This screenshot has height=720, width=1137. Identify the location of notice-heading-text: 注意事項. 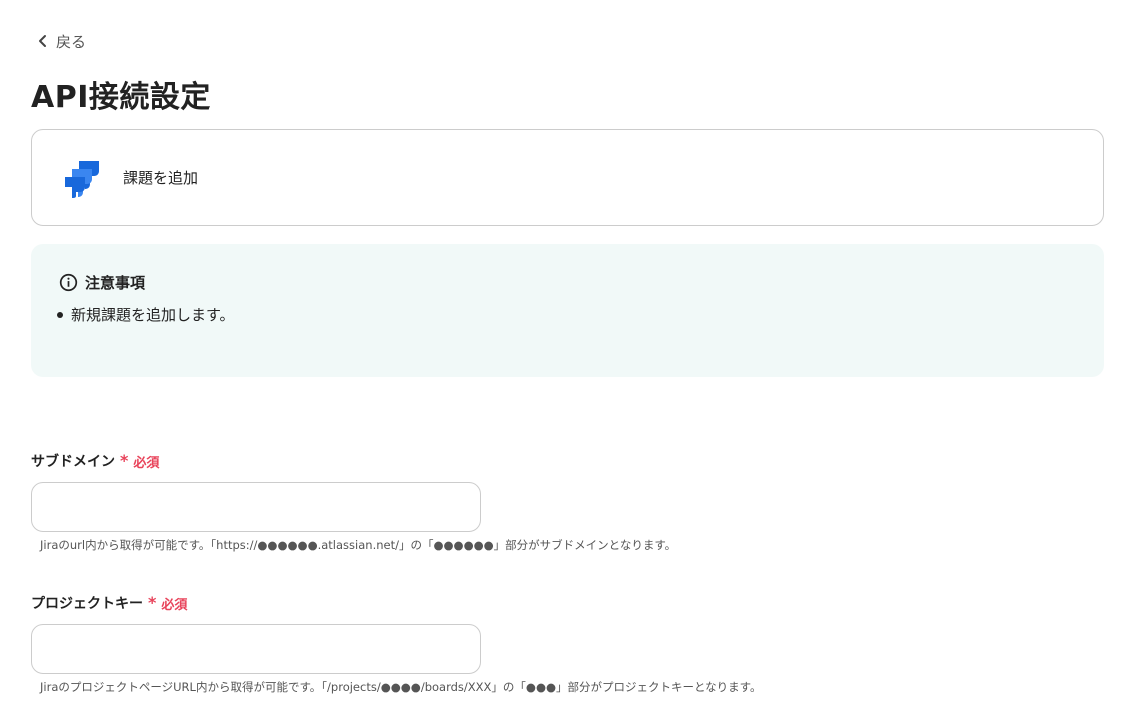
(115, 283).